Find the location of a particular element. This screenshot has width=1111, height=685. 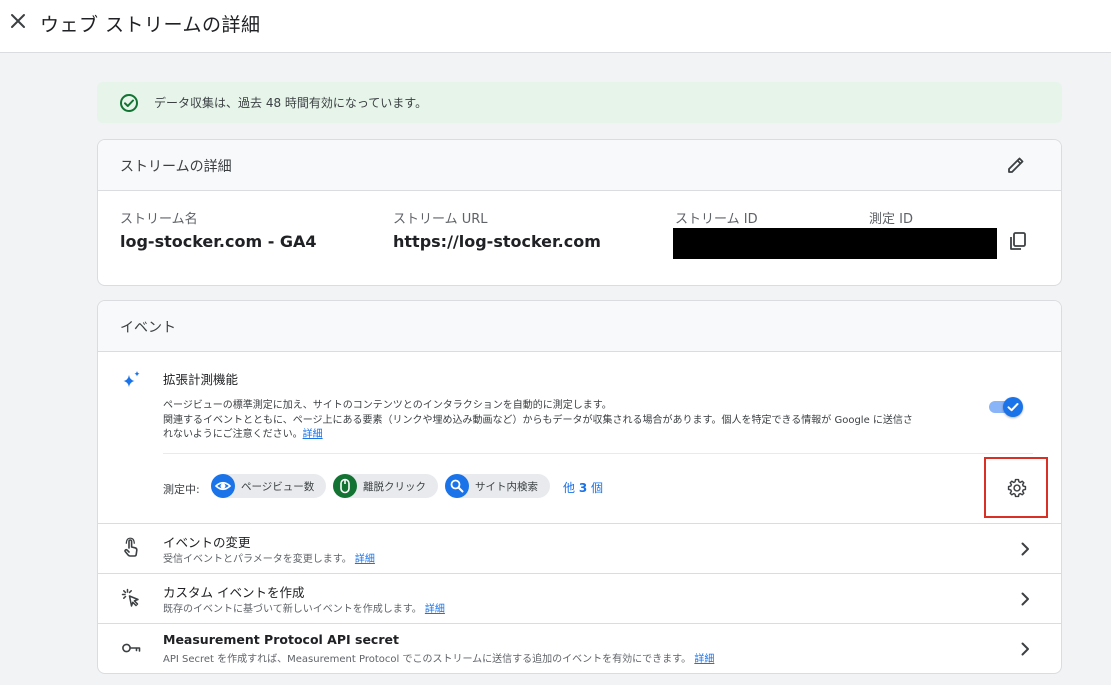

check-circle-icon is located at coordinates (129, 103).